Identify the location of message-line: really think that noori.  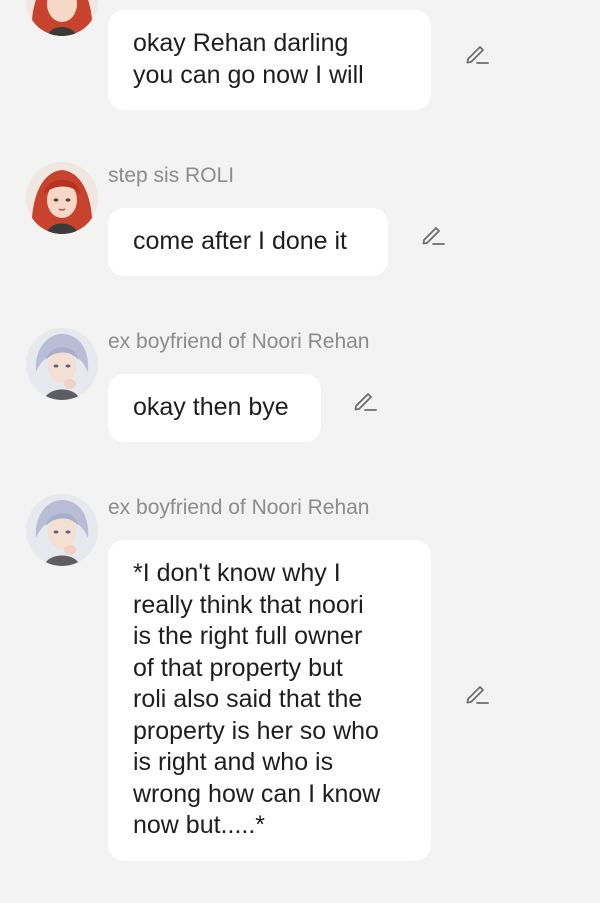
(248, 604).